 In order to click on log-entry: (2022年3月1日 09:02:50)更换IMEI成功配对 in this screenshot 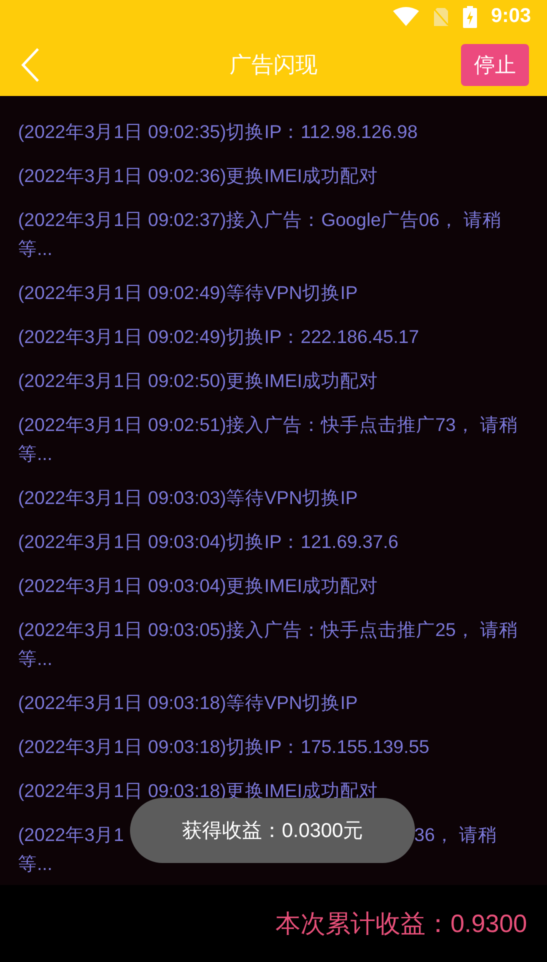, I will do `click(199, 380)`.